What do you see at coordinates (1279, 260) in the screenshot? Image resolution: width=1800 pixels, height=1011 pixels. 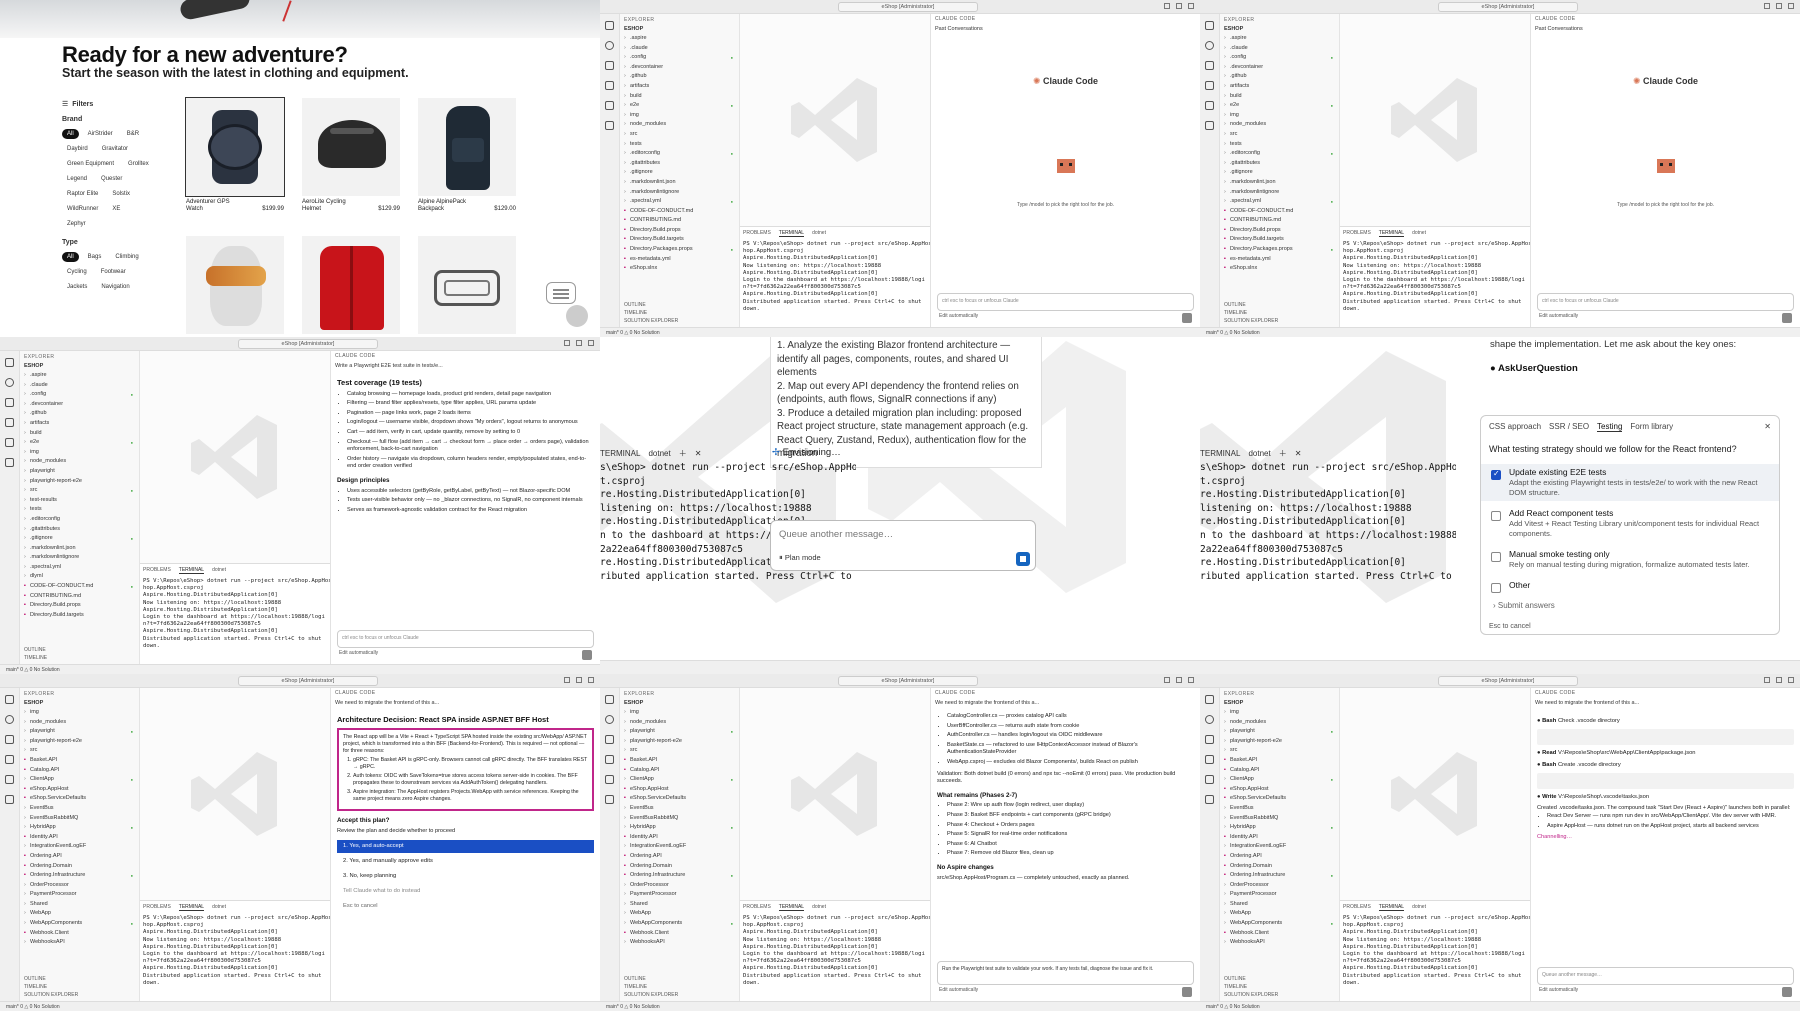 I see `tree-item: es-metadata.yml` at bounding box center [1279, 260].